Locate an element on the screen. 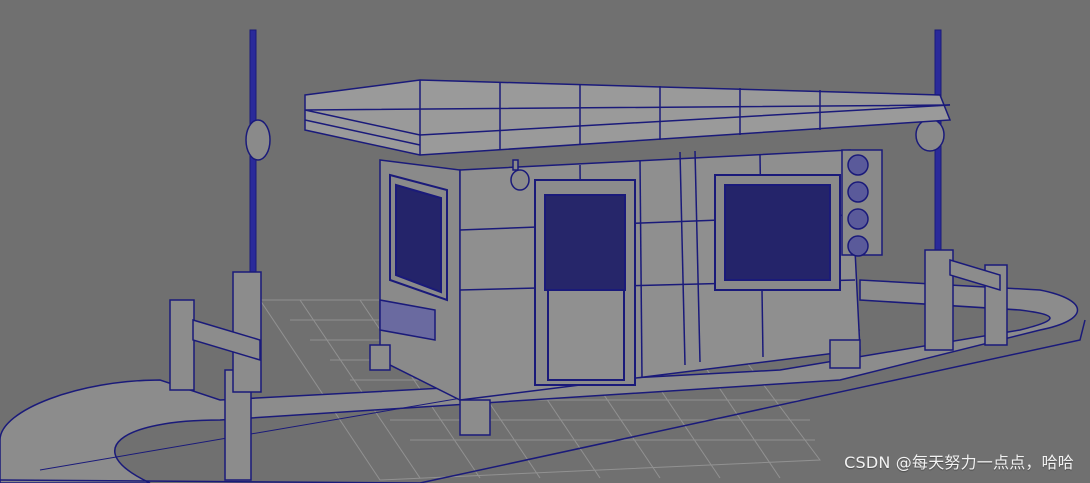 The height and width of the screenshot is (483, 1090). booth-window-side is located at coordinates (418, 237).